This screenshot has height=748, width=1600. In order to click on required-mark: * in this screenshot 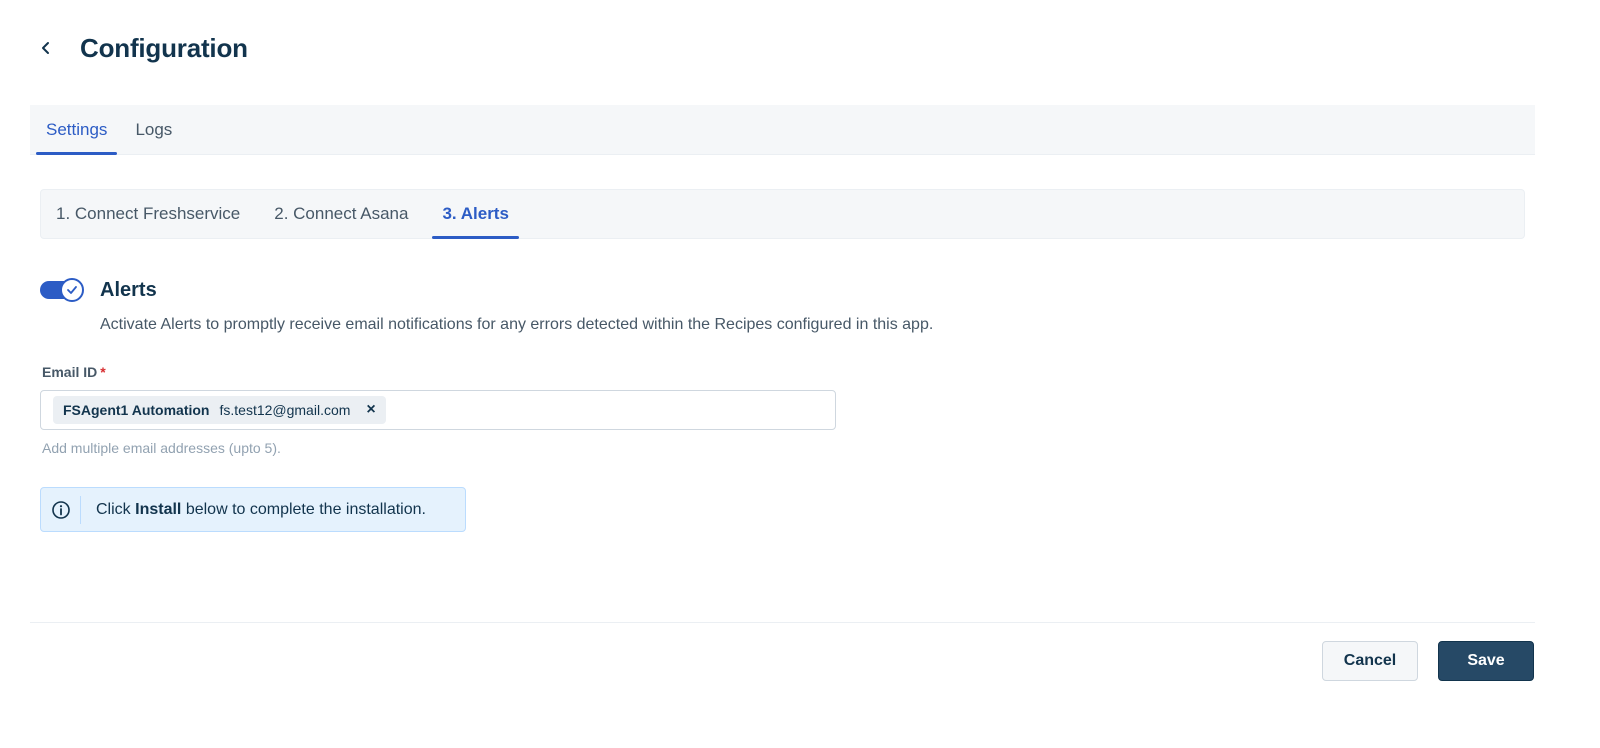, I will do `click(103, 372)`.